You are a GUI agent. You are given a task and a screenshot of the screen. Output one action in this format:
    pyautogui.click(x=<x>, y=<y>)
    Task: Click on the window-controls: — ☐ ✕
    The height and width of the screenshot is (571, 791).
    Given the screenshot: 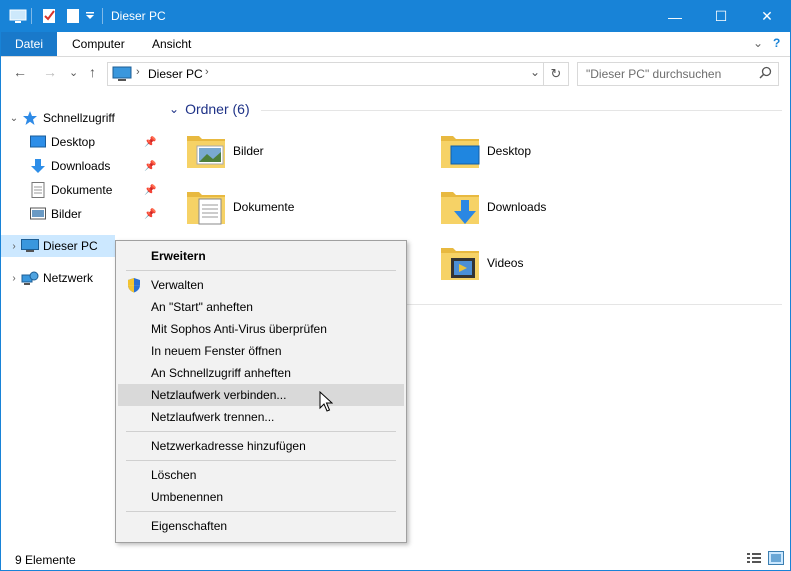 What is the action you would take?
    pyautogui.click(x=721, y=16)
    